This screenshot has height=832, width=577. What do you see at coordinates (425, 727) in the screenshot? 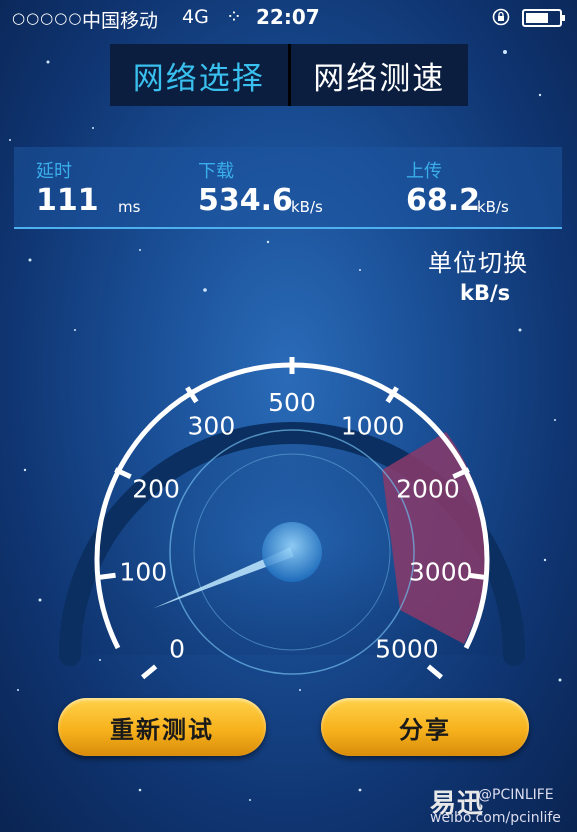
I see `share-button: 分享` at bounding box center [425, 727].